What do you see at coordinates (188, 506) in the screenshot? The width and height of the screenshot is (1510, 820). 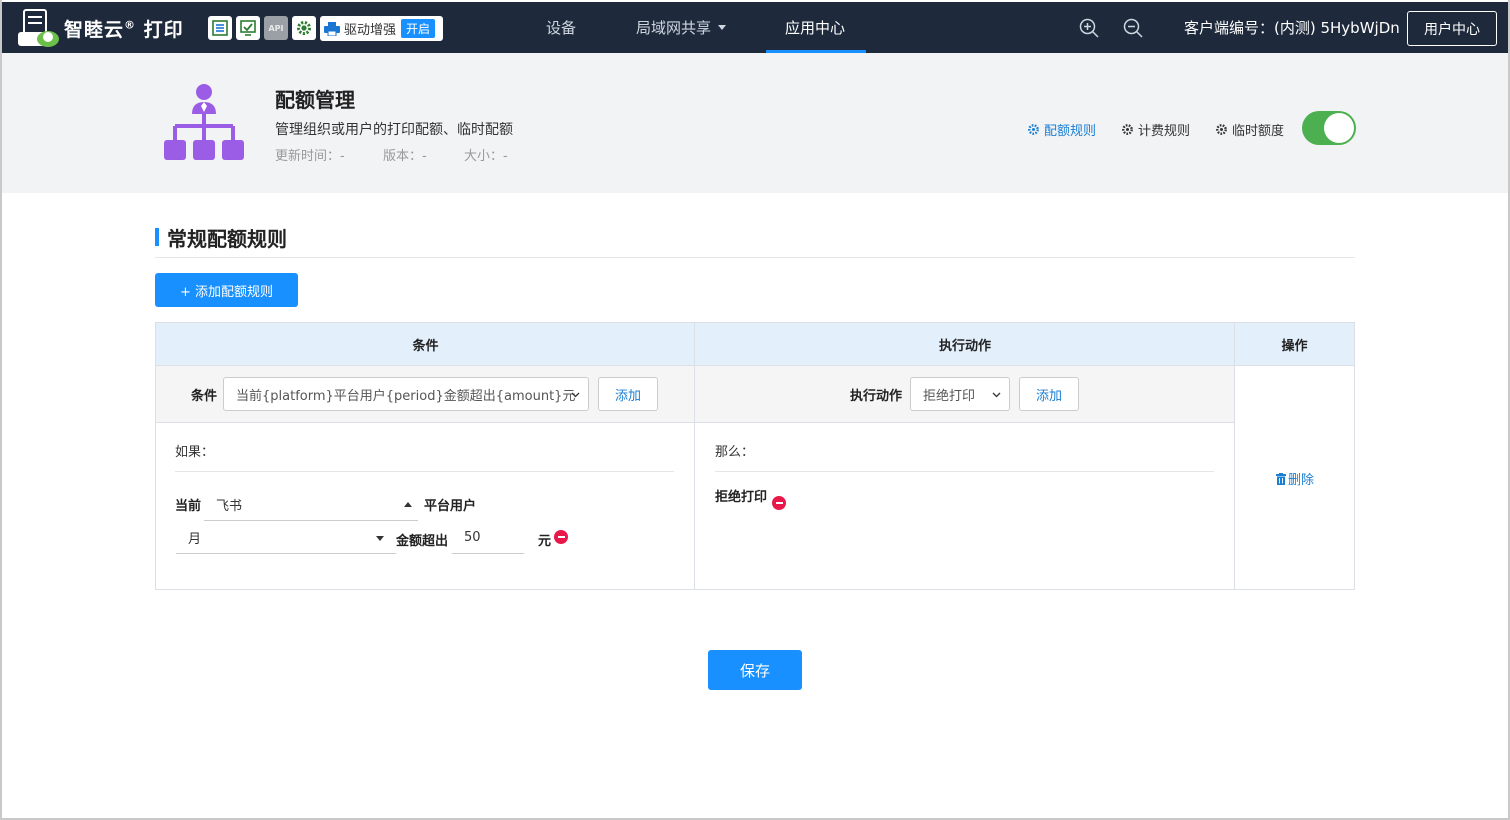 I see `current-label: 当前` at bounding box center [188, 506].